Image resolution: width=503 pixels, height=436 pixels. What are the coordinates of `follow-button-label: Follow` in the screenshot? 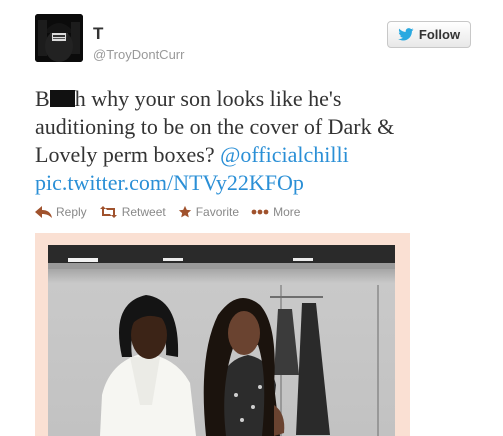 It's located at (439, 34).